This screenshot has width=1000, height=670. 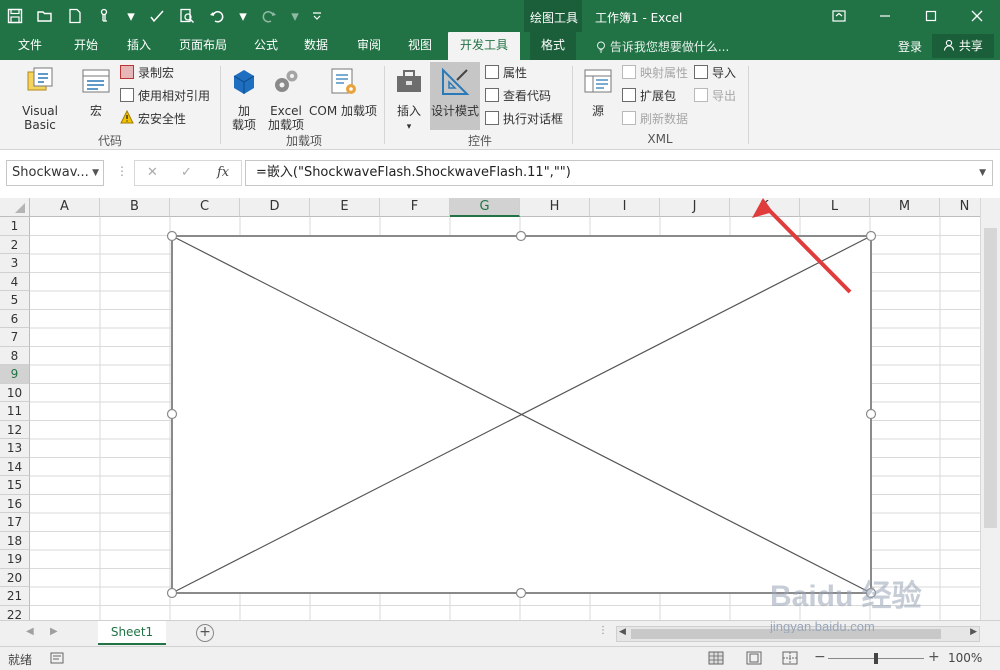 What do you see at coordinates (554, 18) in the screenshot?
I see `context-tab-label: 绘图工具` at bounding box center [554, 18].